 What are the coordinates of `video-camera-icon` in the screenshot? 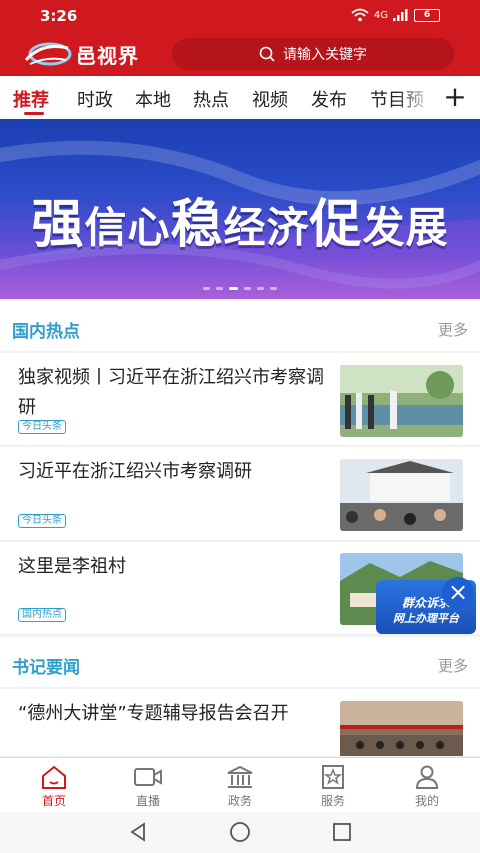 It's located at (148, 777).